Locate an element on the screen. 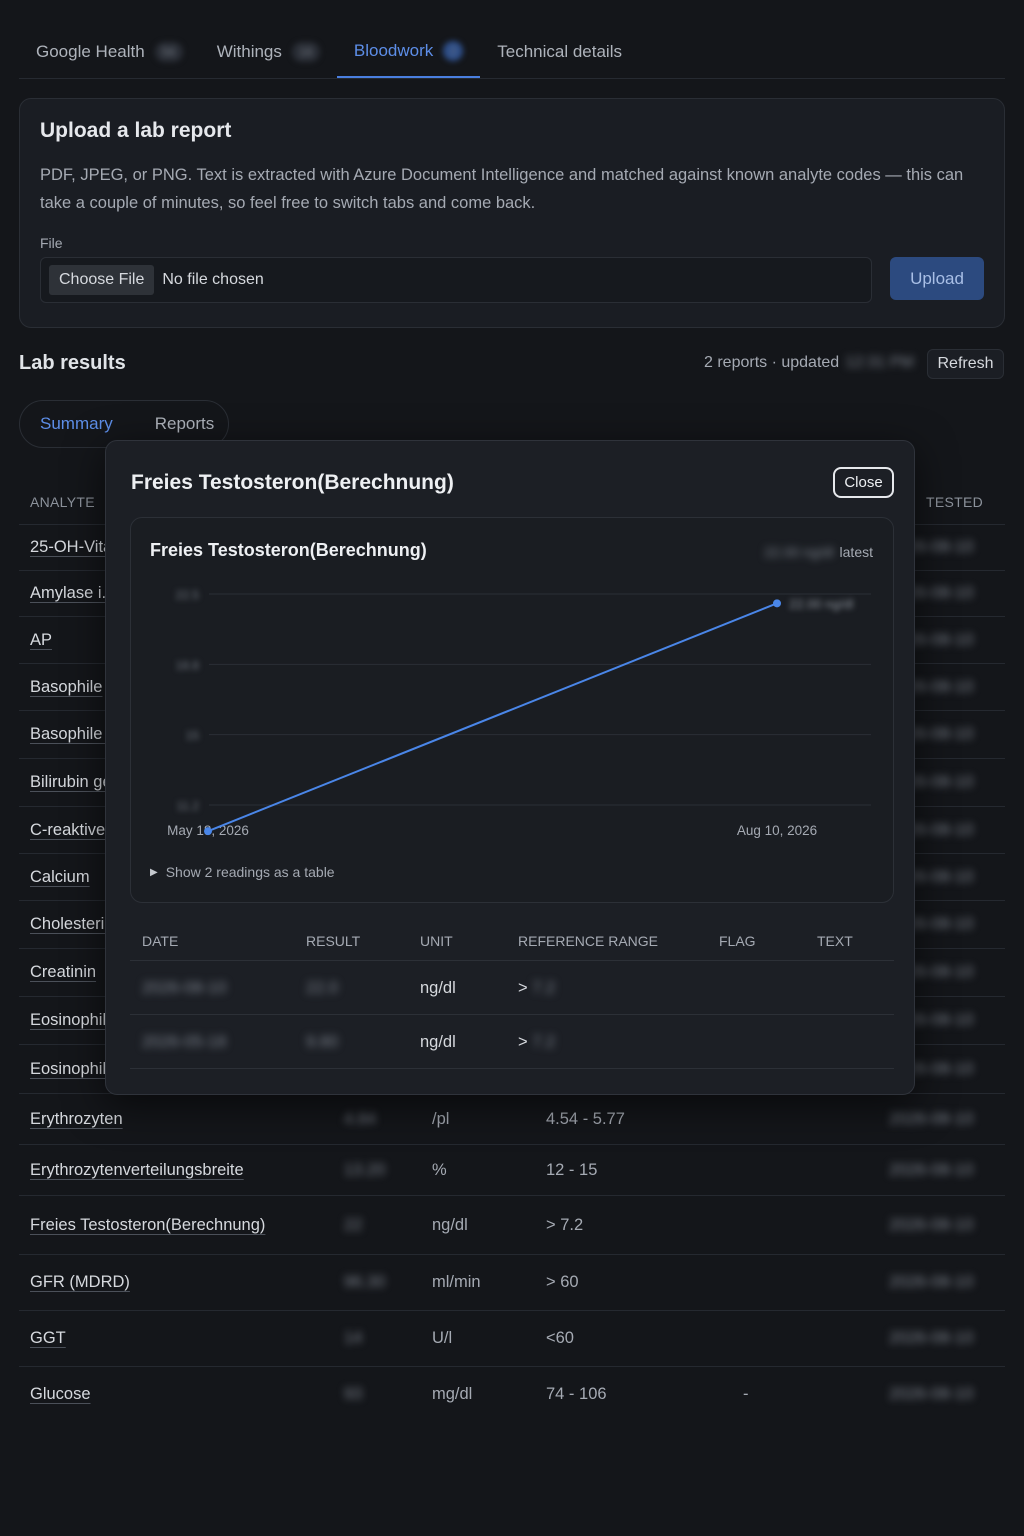  analyte-name: Cholesterin is located at coordinates (71, 924).